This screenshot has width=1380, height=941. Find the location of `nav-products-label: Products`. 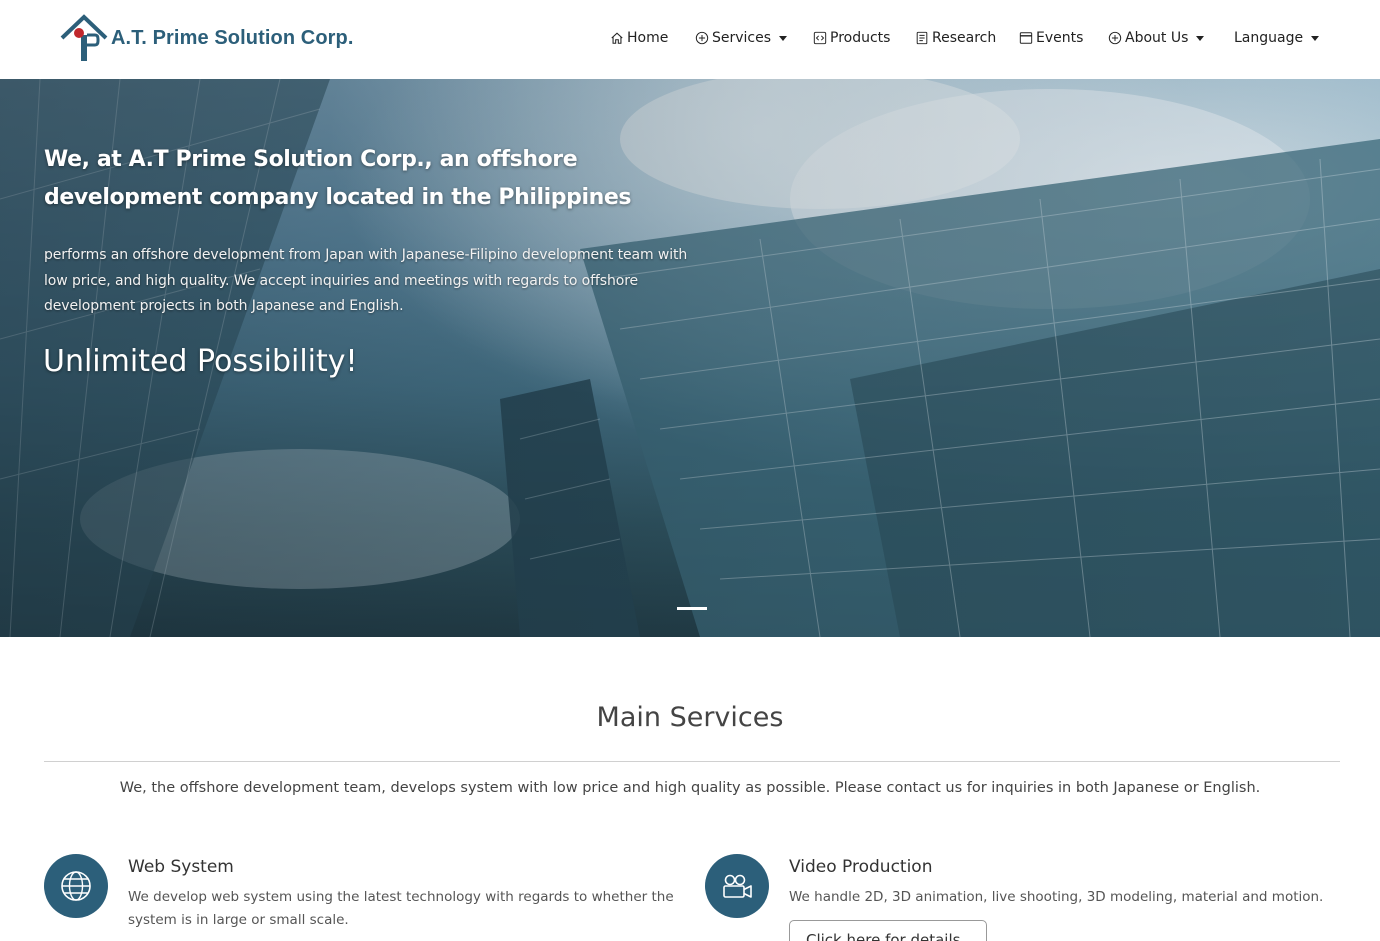

nav-products-label: Products is located at coordinates (860, 38).